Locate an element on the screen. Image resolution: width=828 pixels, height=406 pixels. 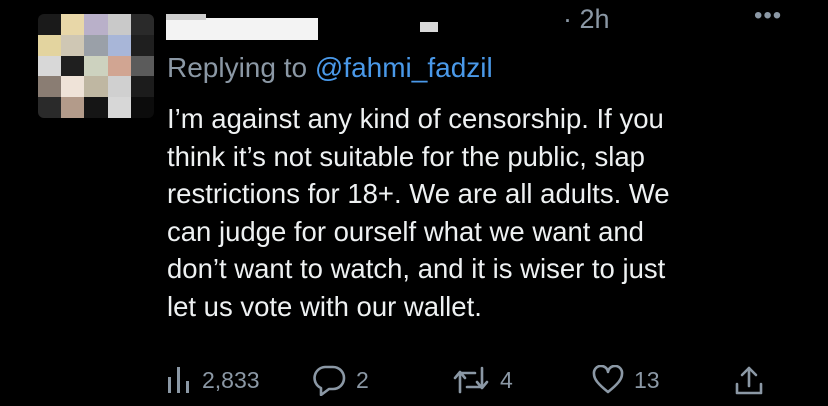
share-button is located at coordinates (749, 380).